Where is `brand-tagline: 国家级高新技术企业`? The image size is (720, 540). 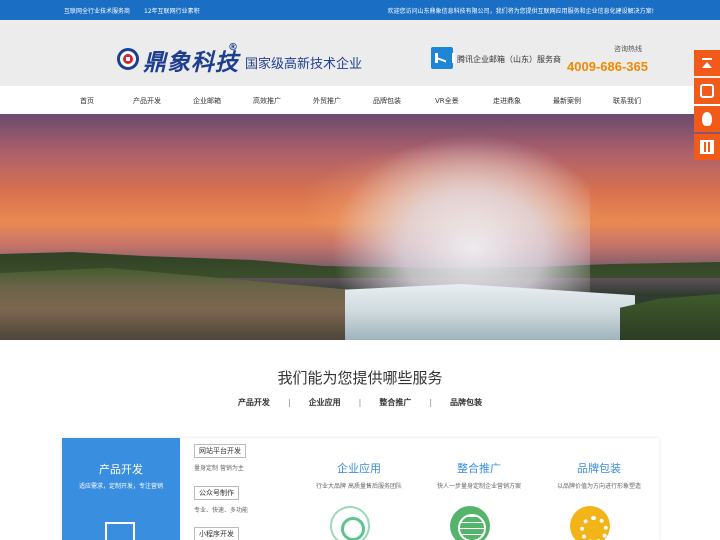
brand-tagline: 国家级高新技术企业 is located at coordinates (304, 64).